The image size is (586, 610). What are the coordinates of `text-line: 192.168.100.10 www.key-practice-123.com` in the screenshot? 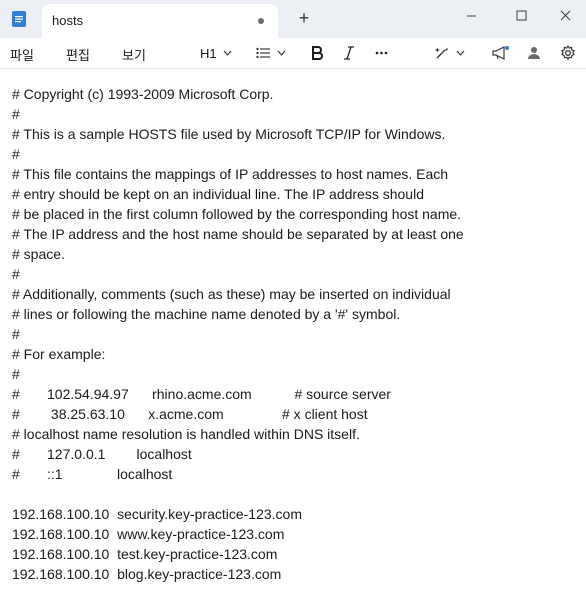 It's located at (148, 534).